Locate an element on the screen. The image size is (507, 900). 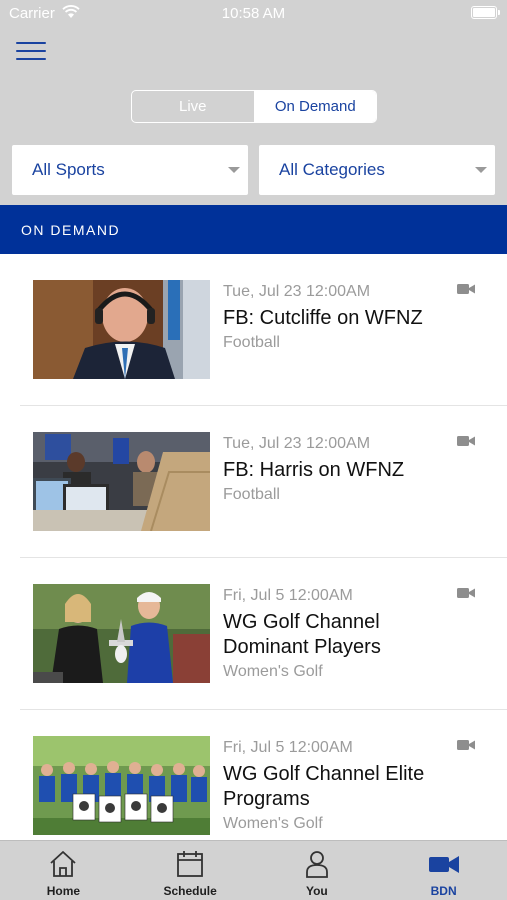
tab-on-demand: On Demand is located at coordinates (315, 106).